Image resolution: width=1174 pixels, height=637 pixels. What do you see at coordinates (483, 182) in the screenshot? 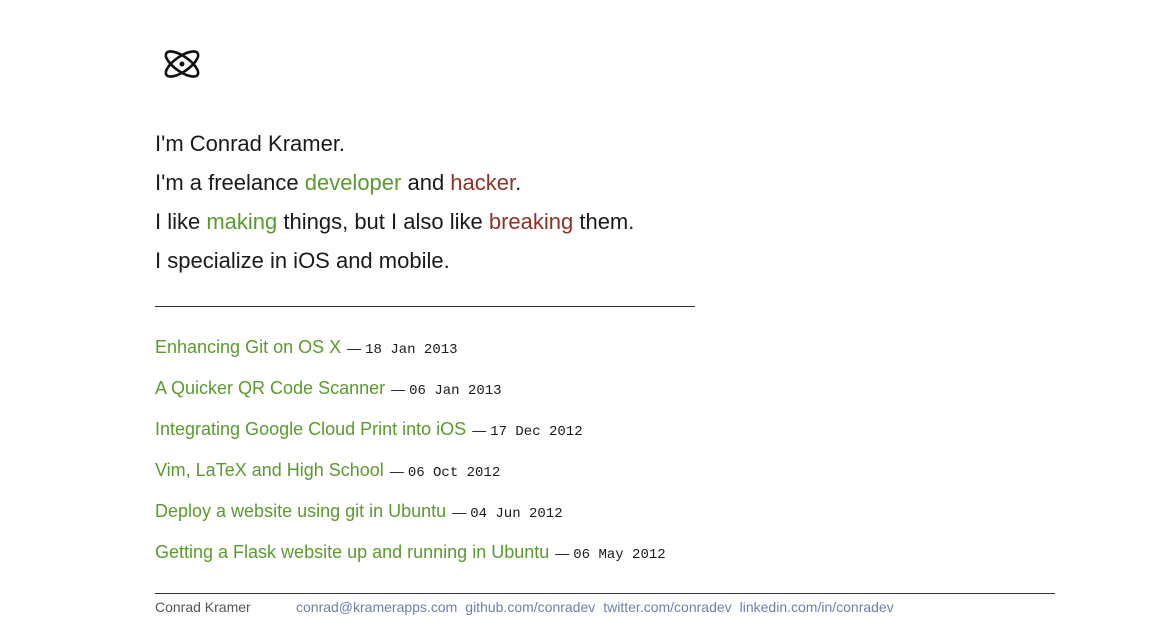
I see `hacker-word: hacker` at bounding box center [483, 182].